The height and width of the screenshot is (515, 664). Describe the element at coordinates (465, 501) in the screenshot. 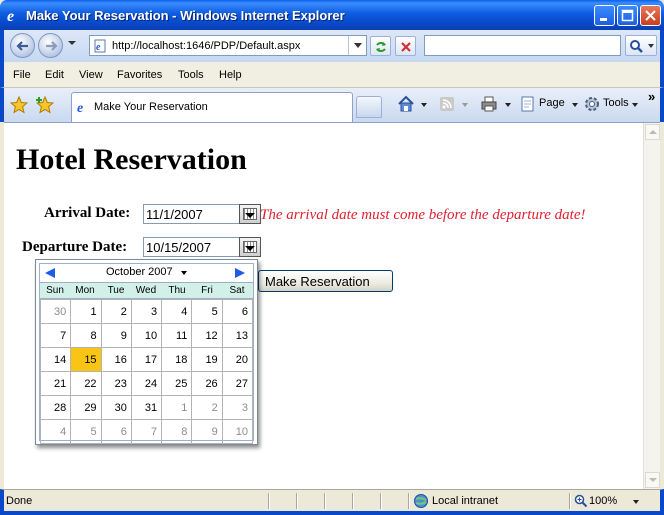

I see `security-zone: Local intranet` at that location.